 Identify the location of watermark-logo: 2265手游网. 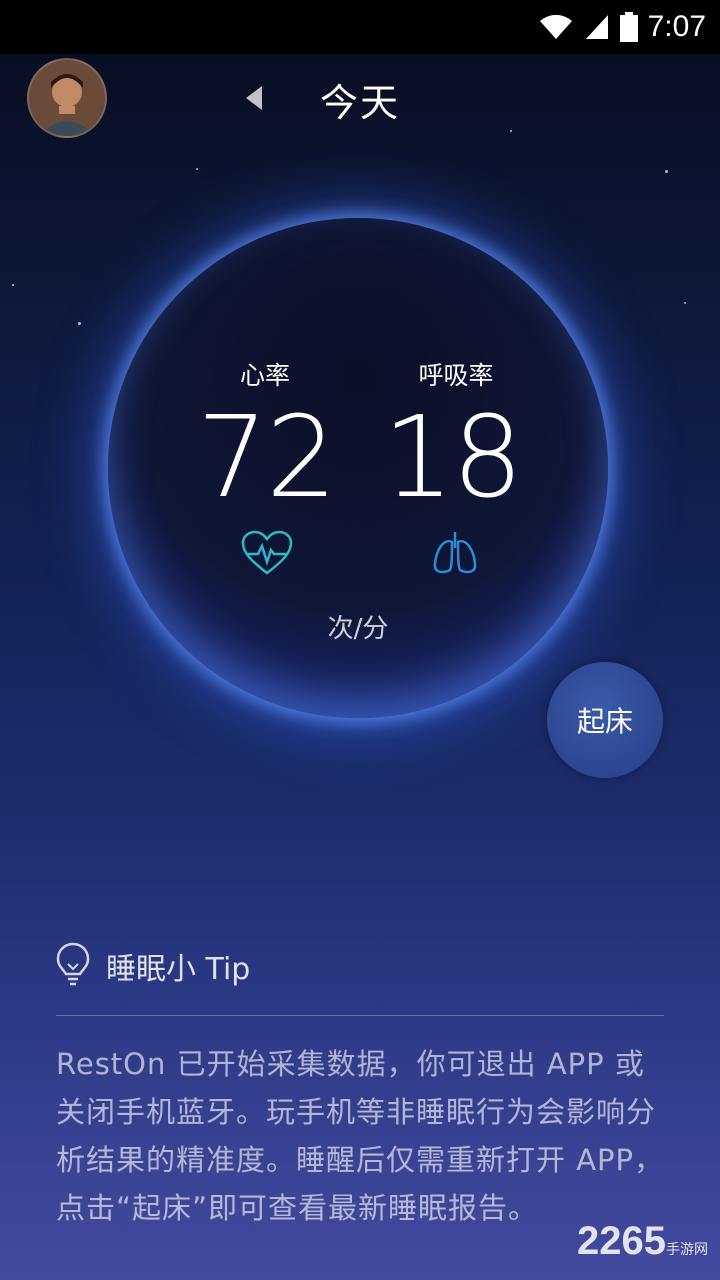
(642, 1241).